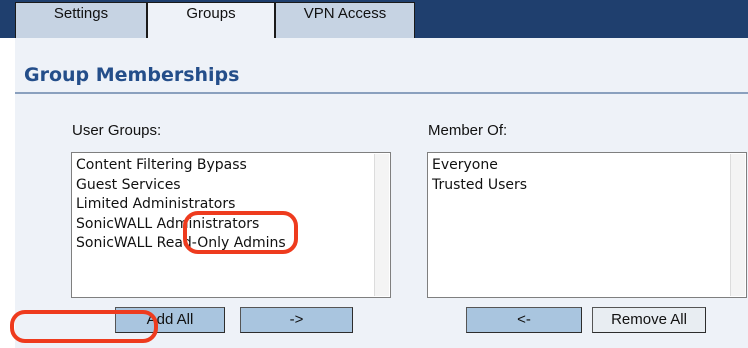 The image size is (748, 348). What do you see at coordinates (296, 320) in the screenshot?
I see `add-button: ->` at bounding box center [296, 320].